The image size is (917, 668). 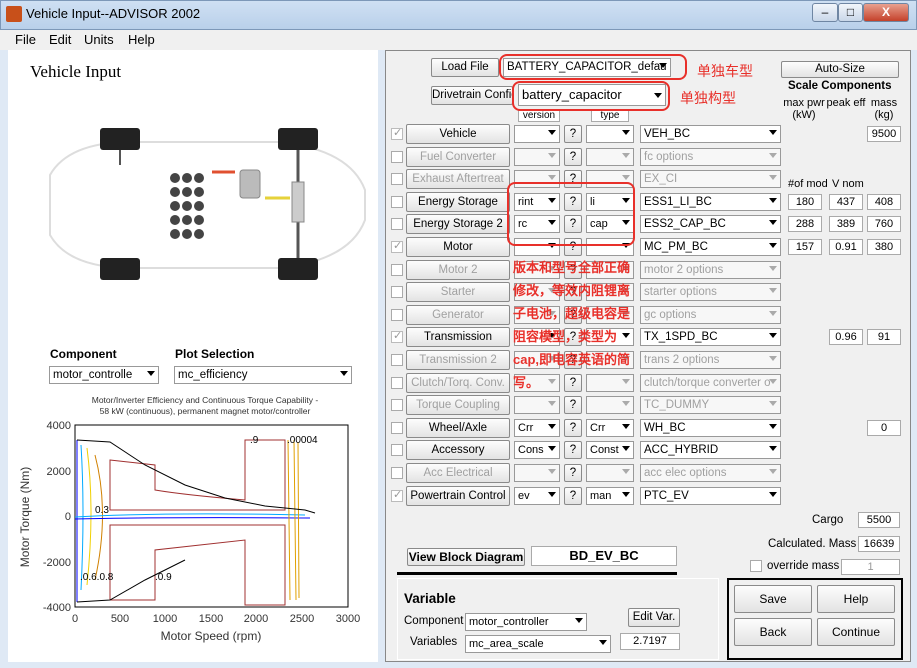 What do you see at coordinates (884, 428) in the screenshot?
I see `mass-field: 0` at bounding box center [884, 428].